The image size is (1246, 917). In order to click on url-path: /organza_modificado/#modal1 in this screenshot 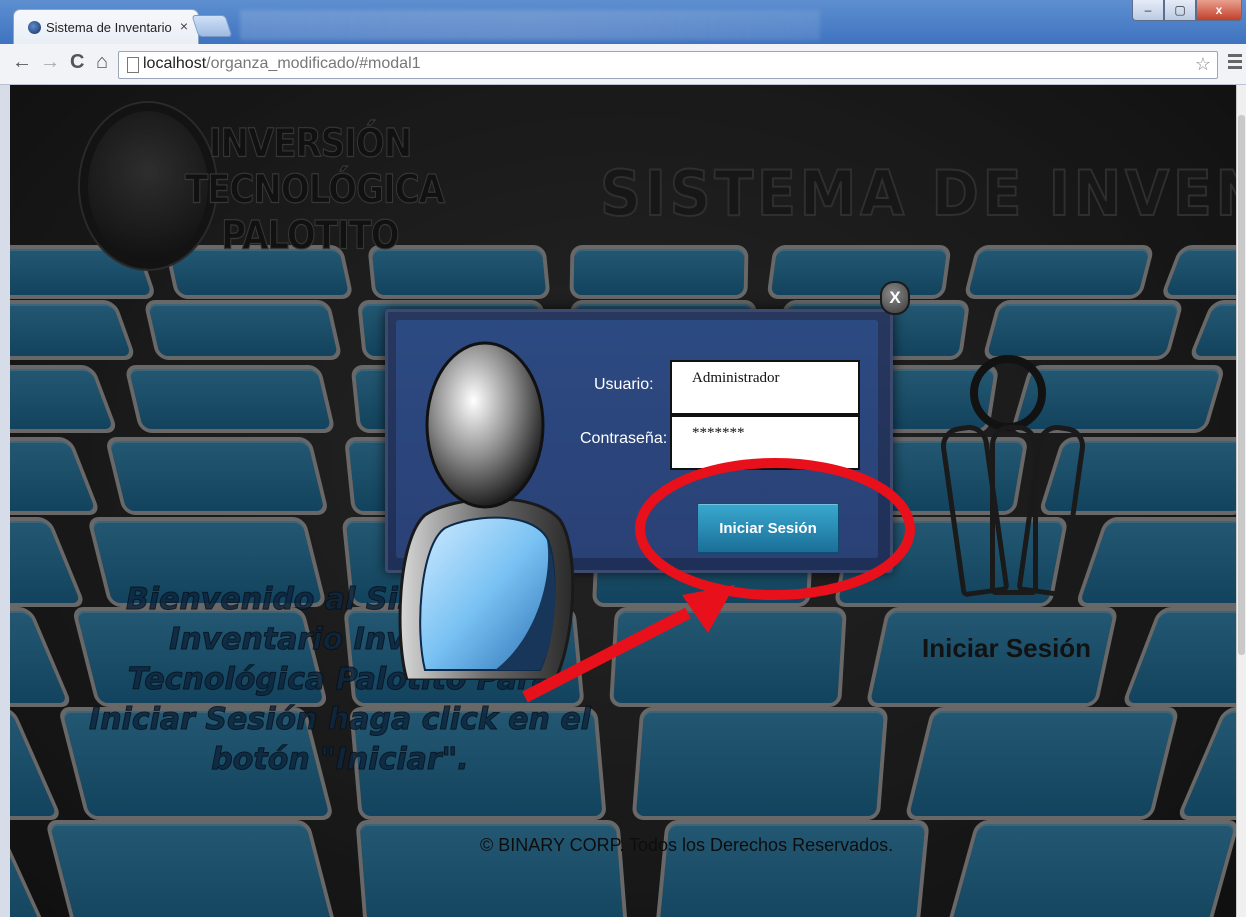, I will do `click(313, 63)`.